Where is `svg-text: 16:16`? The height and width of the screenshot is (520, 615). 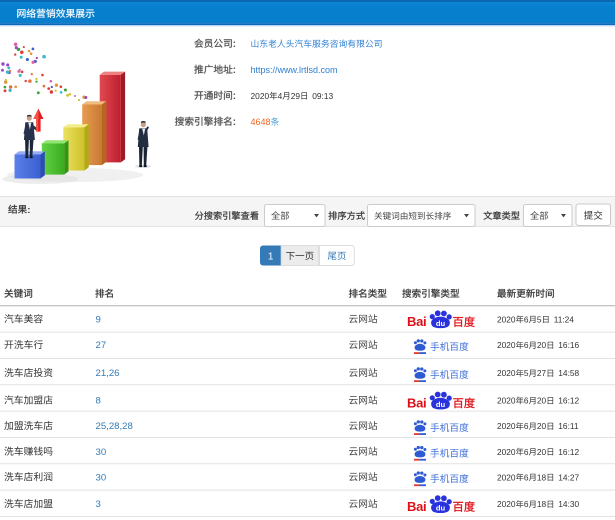 svg-text: 16:16 is located at coordinates (568, 345).